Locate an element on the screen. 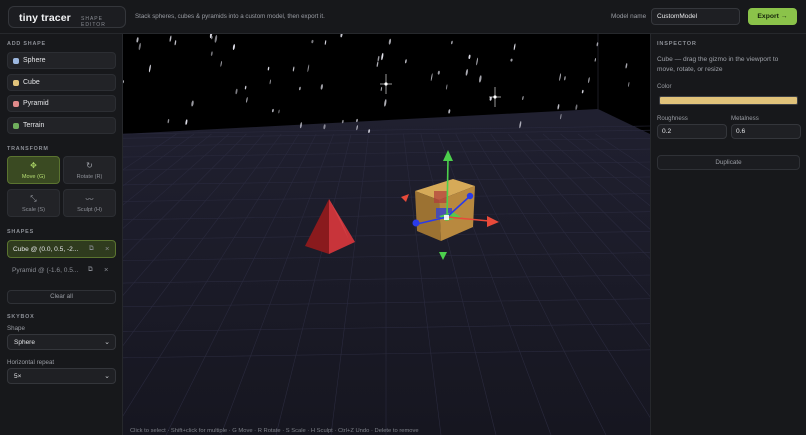 This screenshot has height=435, width=806. duplicate-button: Duplicate is located at coordinates (728, 162).